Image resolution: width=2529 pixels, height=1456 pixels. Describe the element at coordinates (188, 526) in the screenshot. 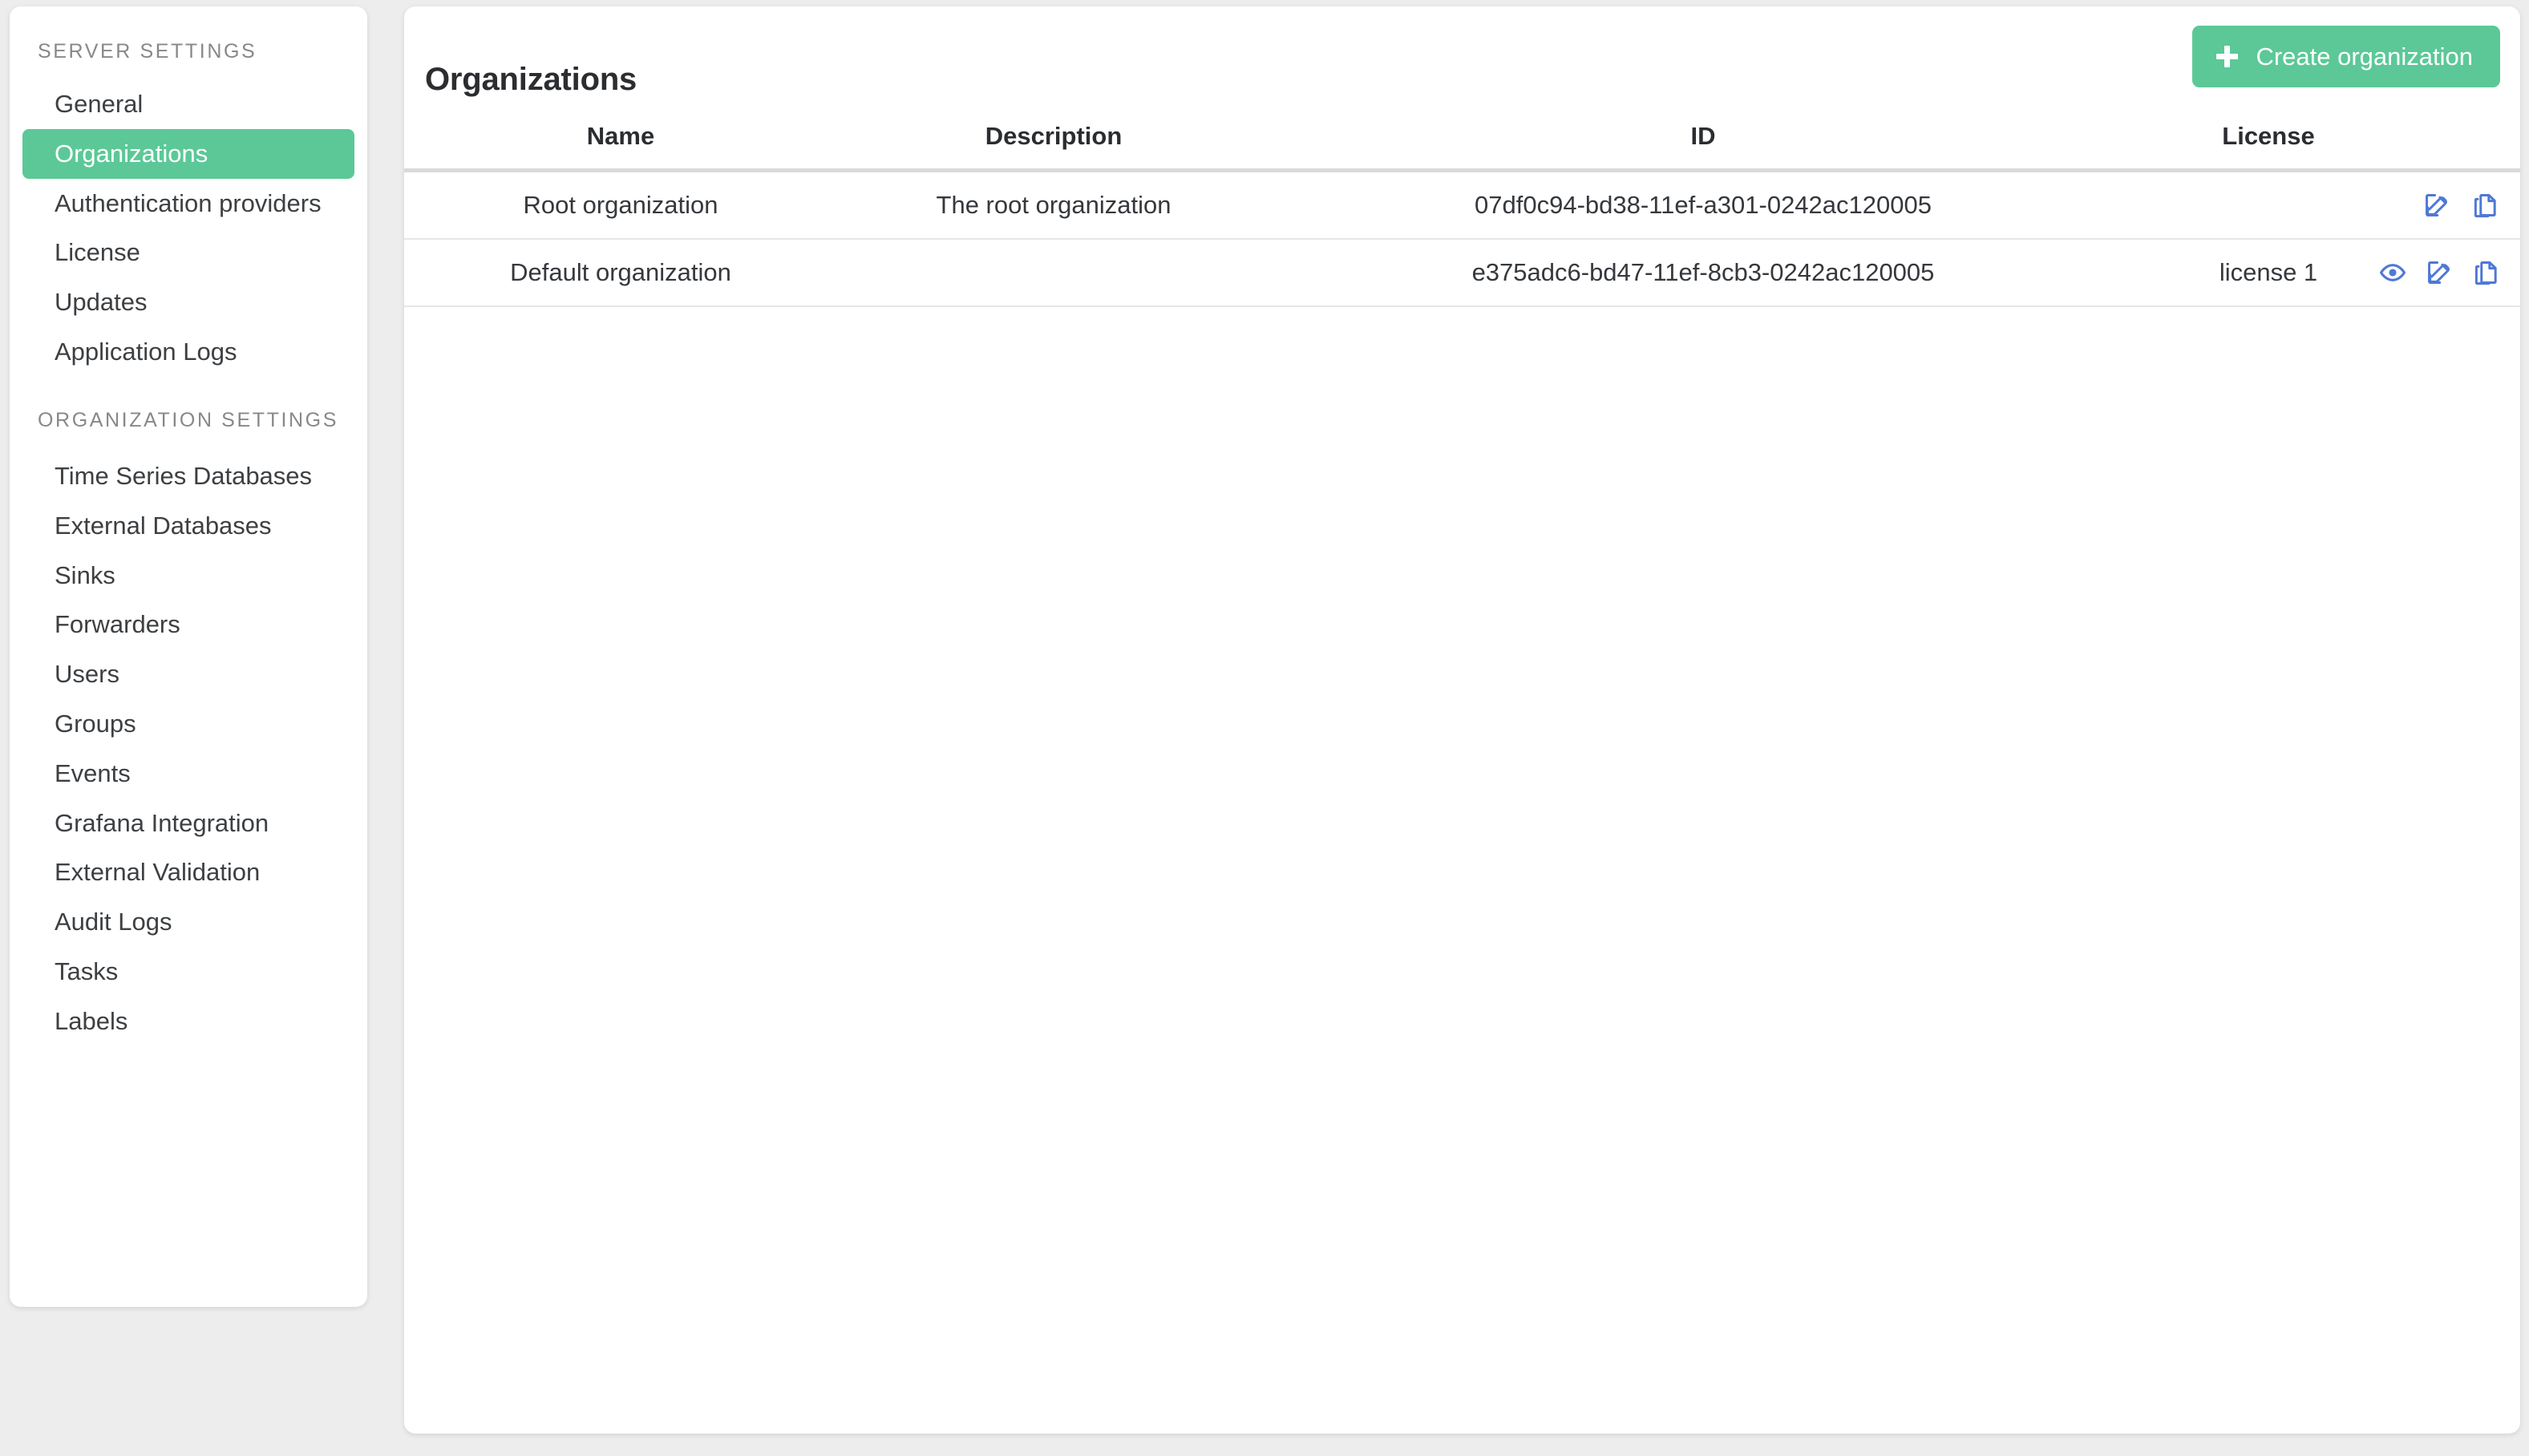

I see `sidebar-item-external-databases: External Databases` at that location.